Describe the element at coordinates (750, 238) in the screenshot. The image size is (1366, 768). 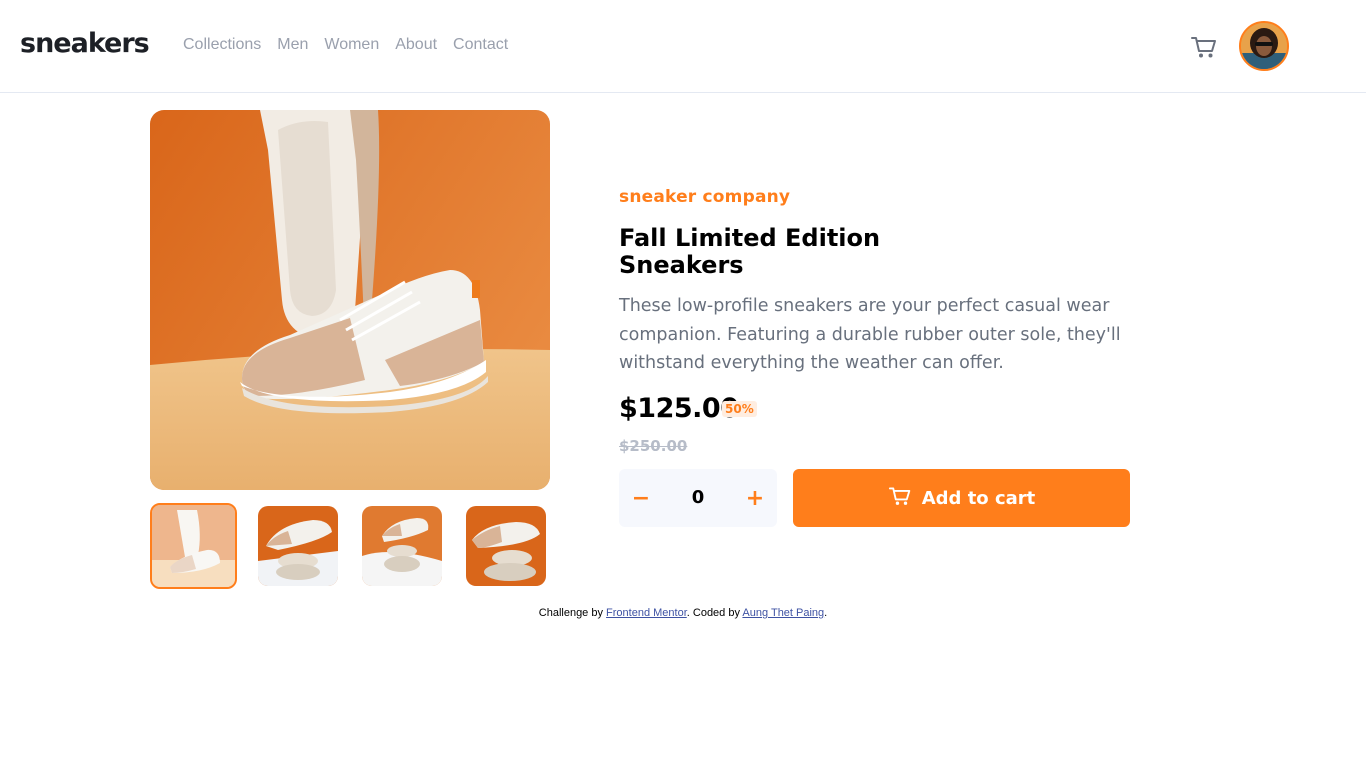
I see `product-title-line1: Fall Limited Edition` at that location.